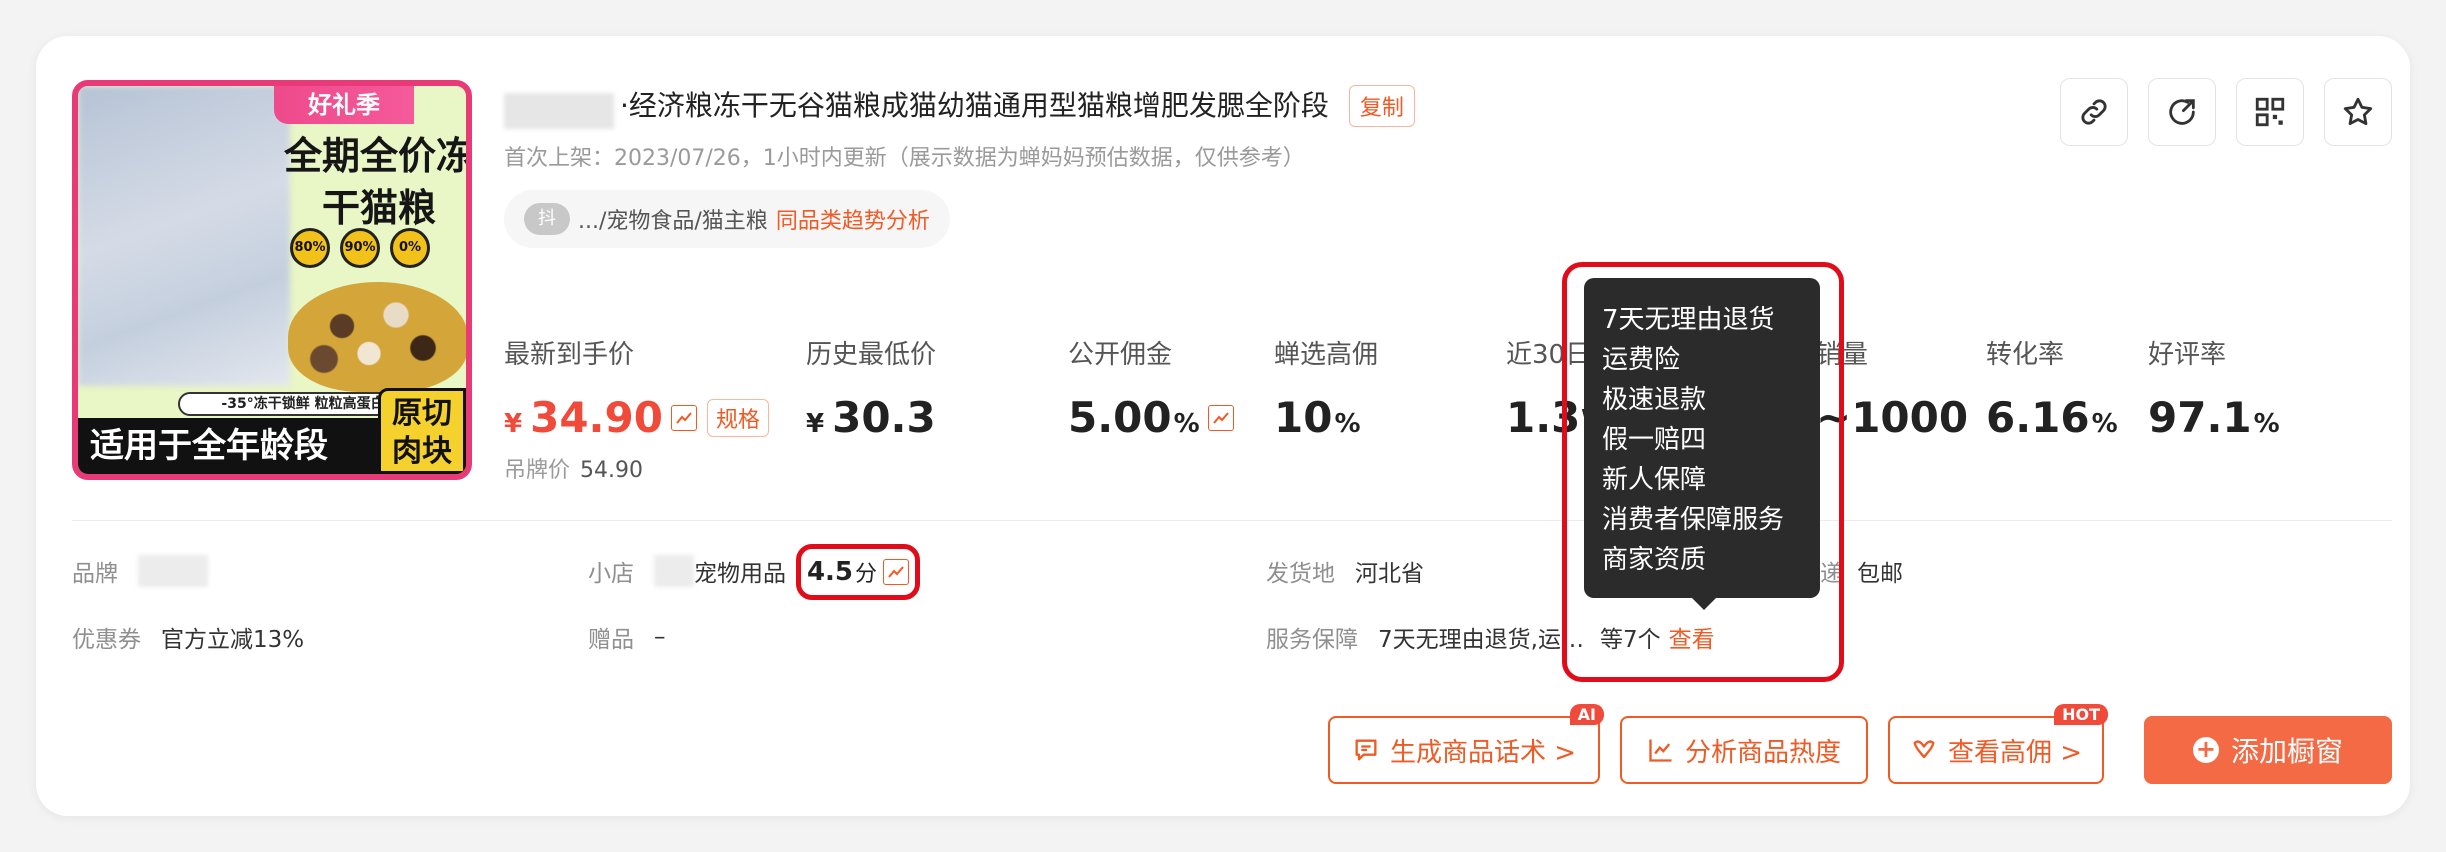 The height and width of the screenshot is (852, 2446). Describe the element at coordinates (1586, 714) in the screenshot. I see `ai-badge: AI` at that location.